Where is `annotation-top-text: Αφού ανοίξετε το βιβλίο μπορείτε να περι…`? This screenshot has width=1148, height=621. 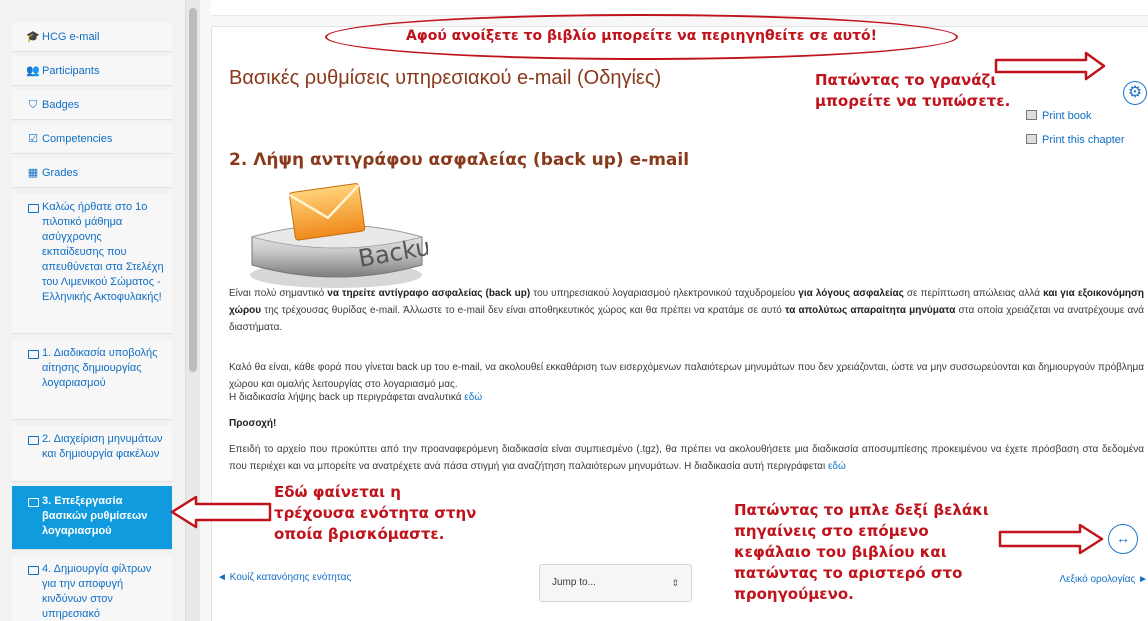 annotation-top-text: Αφού ανοίξετε το βιβλίο μπορείτε να περι… is located at coordinates (641, 36).